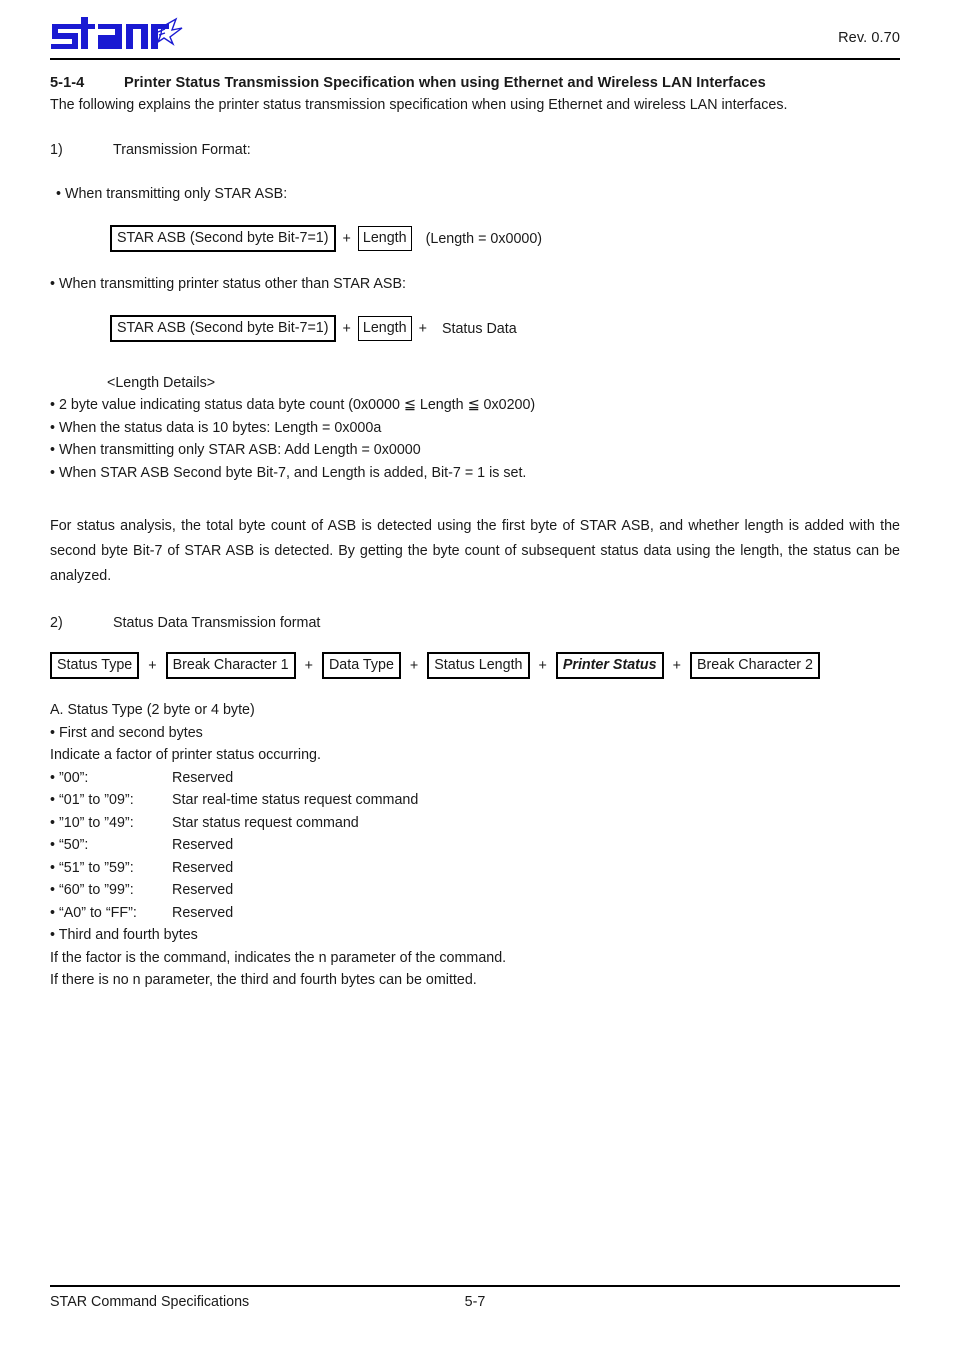 Image resolution: width=954 pixels, height=1350 pixels. Describe the element at coordinates (475, 59) in the screenshot. I see `header-divider` at that location.